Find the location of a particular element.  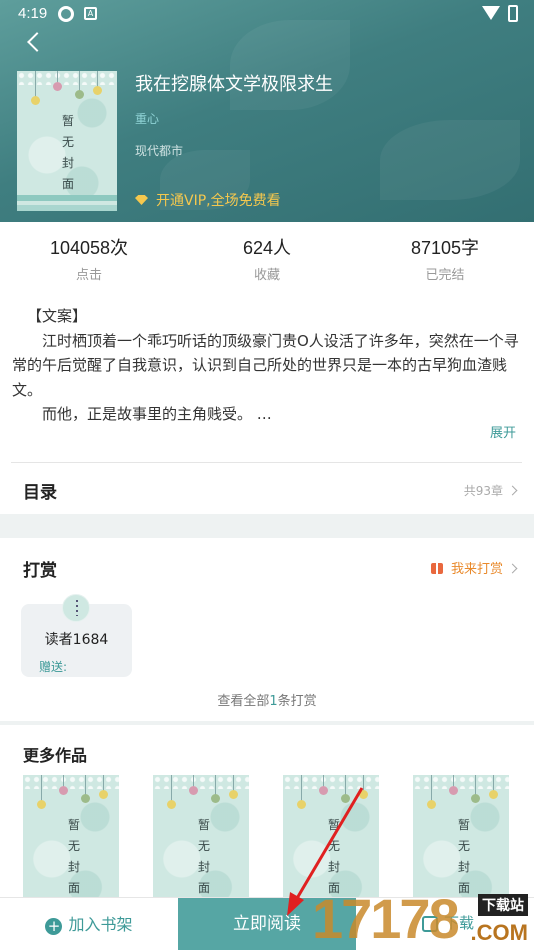

toc-chapter-count: 共93章 is located at coordinates (491, 490).